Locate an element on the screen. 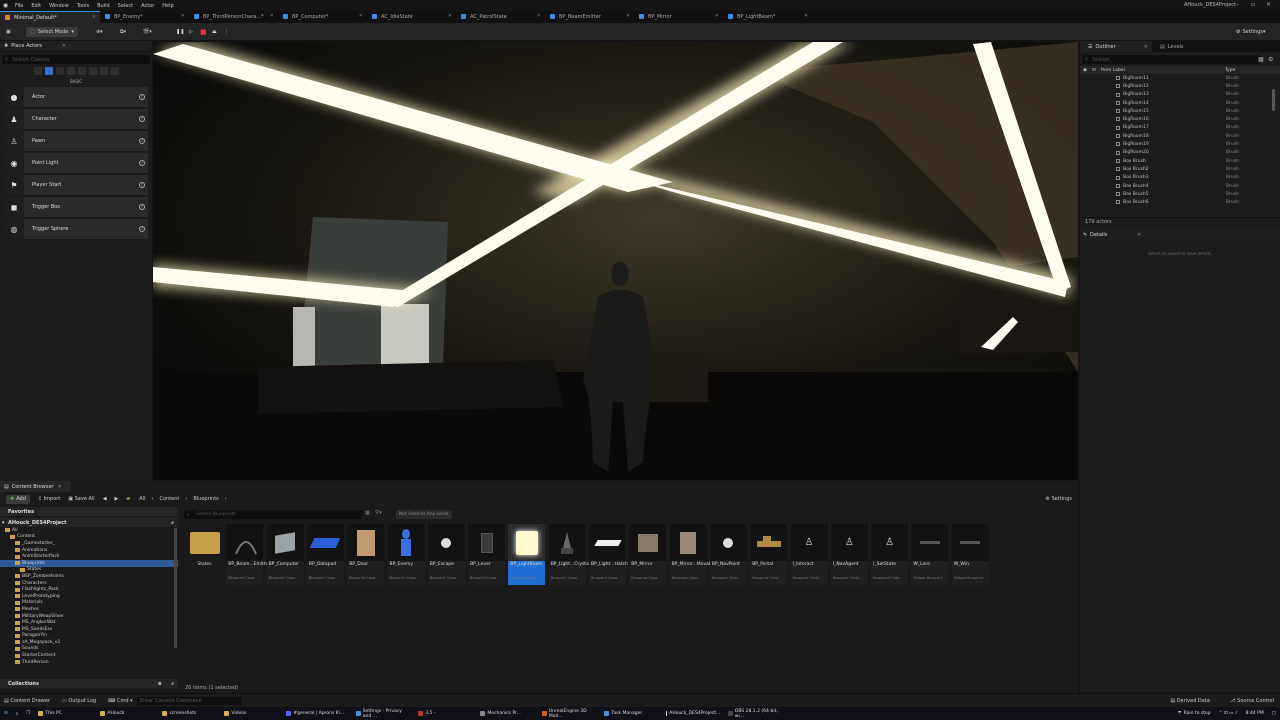 Image resolution: width=1280 pixels, height=720 pixels. menu-item-select: Select is located at coordinates (125, 6).